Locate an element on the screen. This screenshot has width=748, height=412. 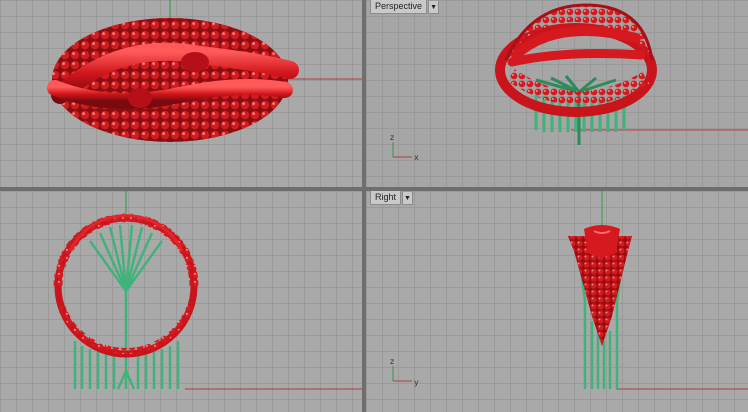
tree-support is located at coordinates (126, 307).